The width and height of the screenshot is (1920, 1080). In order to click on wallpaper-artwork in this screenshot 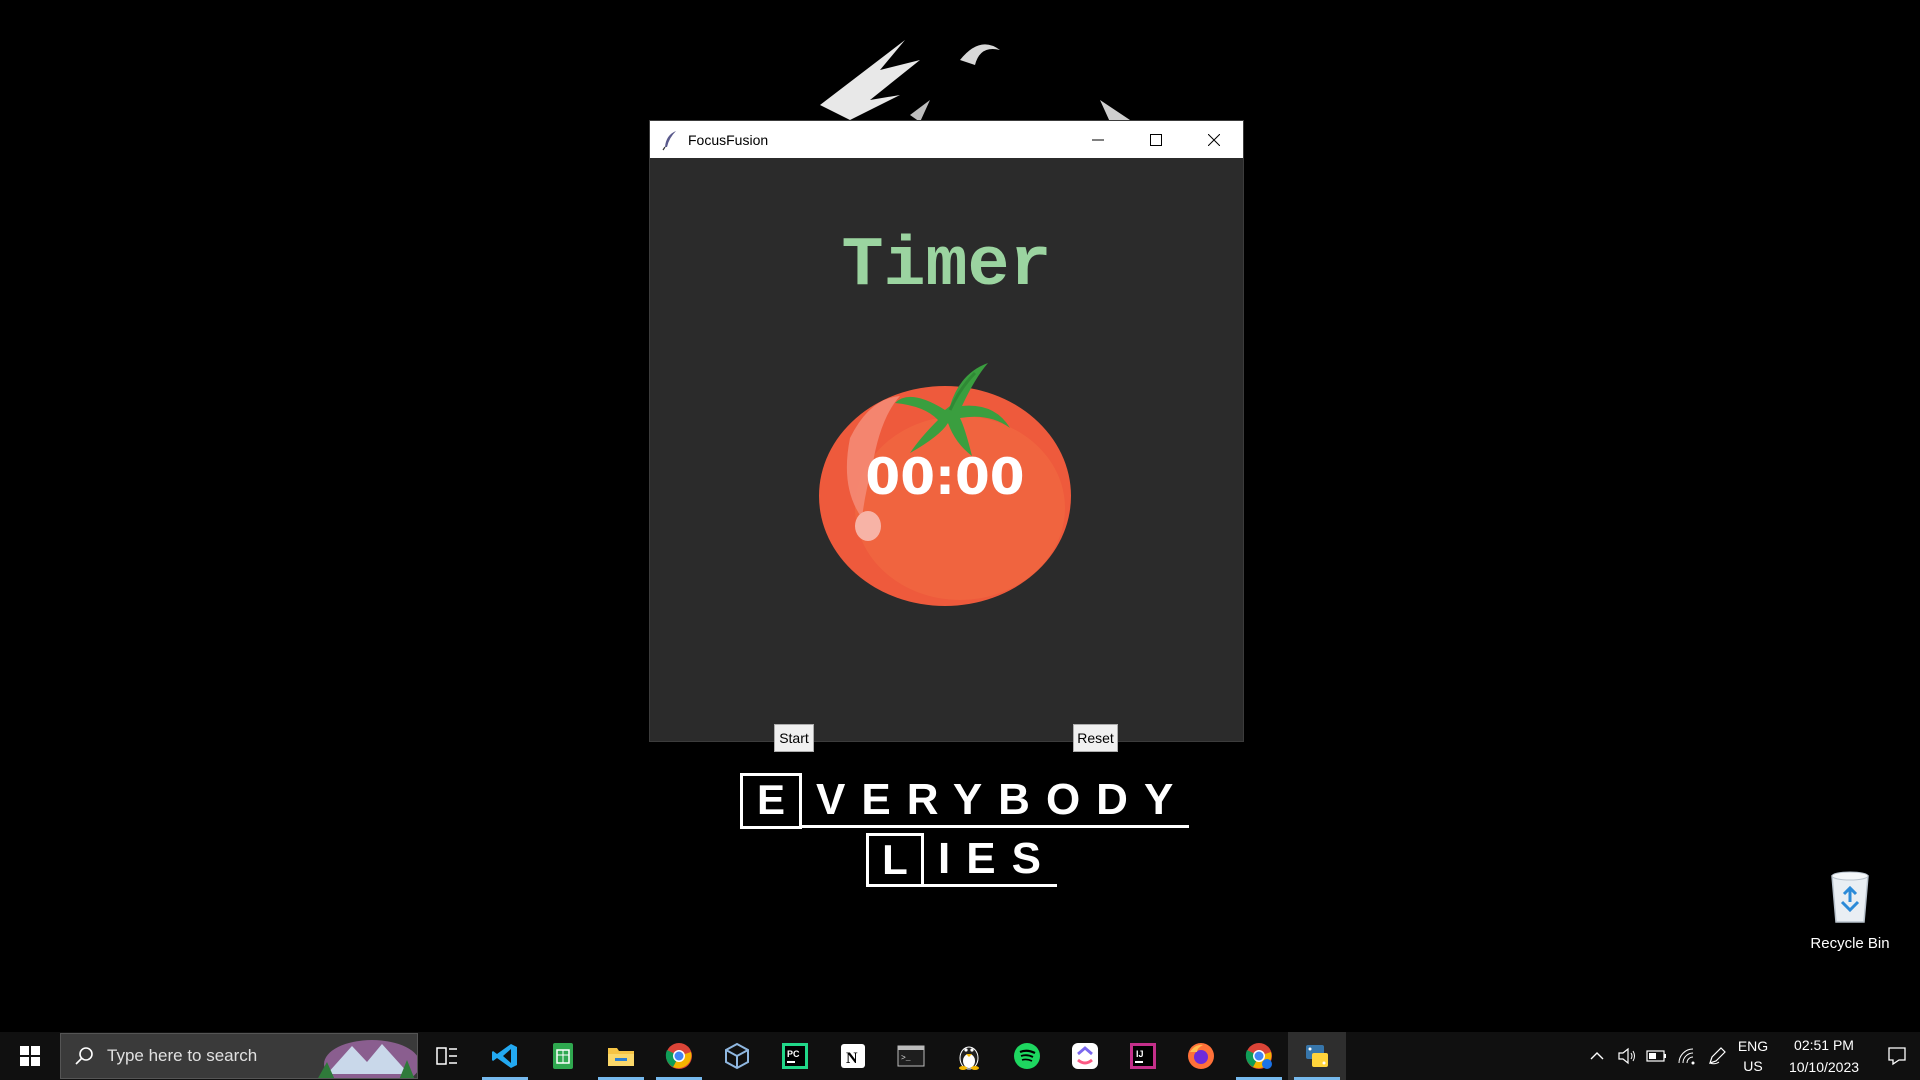, I will do `click(975, 81)`.